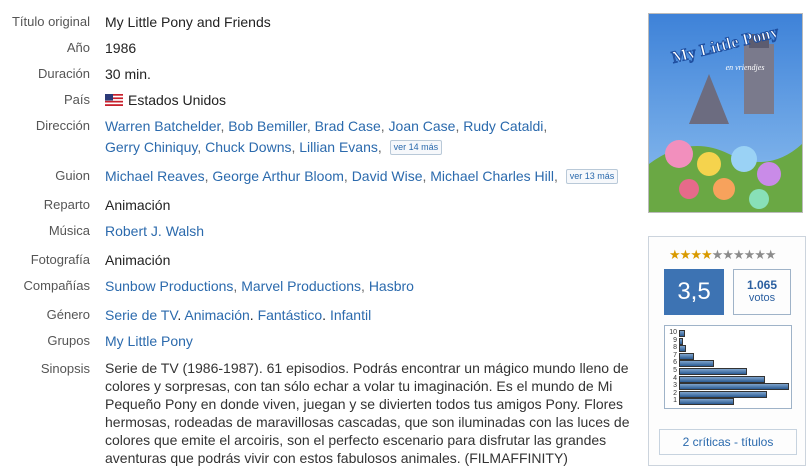 This screenshot has width=812, height=472. I want to click on company-link: Hasbro, so click(391, 286).